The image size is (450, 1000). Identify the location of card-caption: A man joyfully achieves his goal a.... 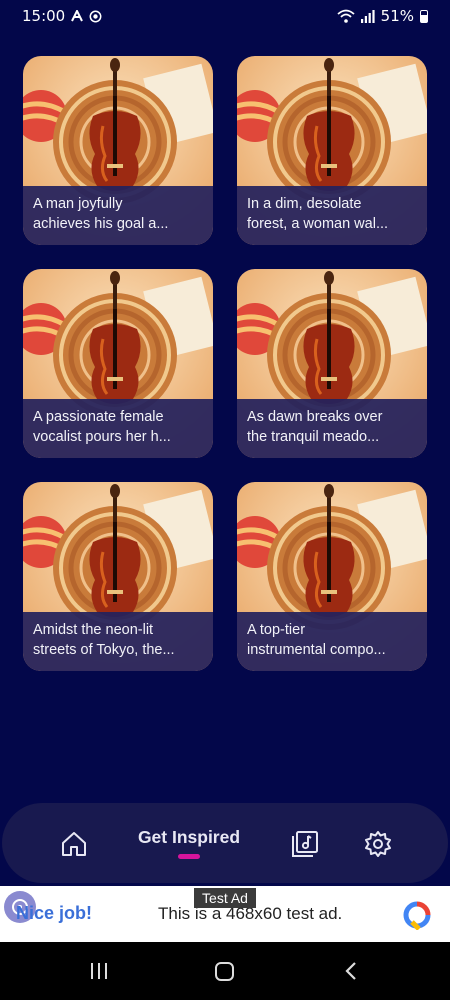
(118, 215).